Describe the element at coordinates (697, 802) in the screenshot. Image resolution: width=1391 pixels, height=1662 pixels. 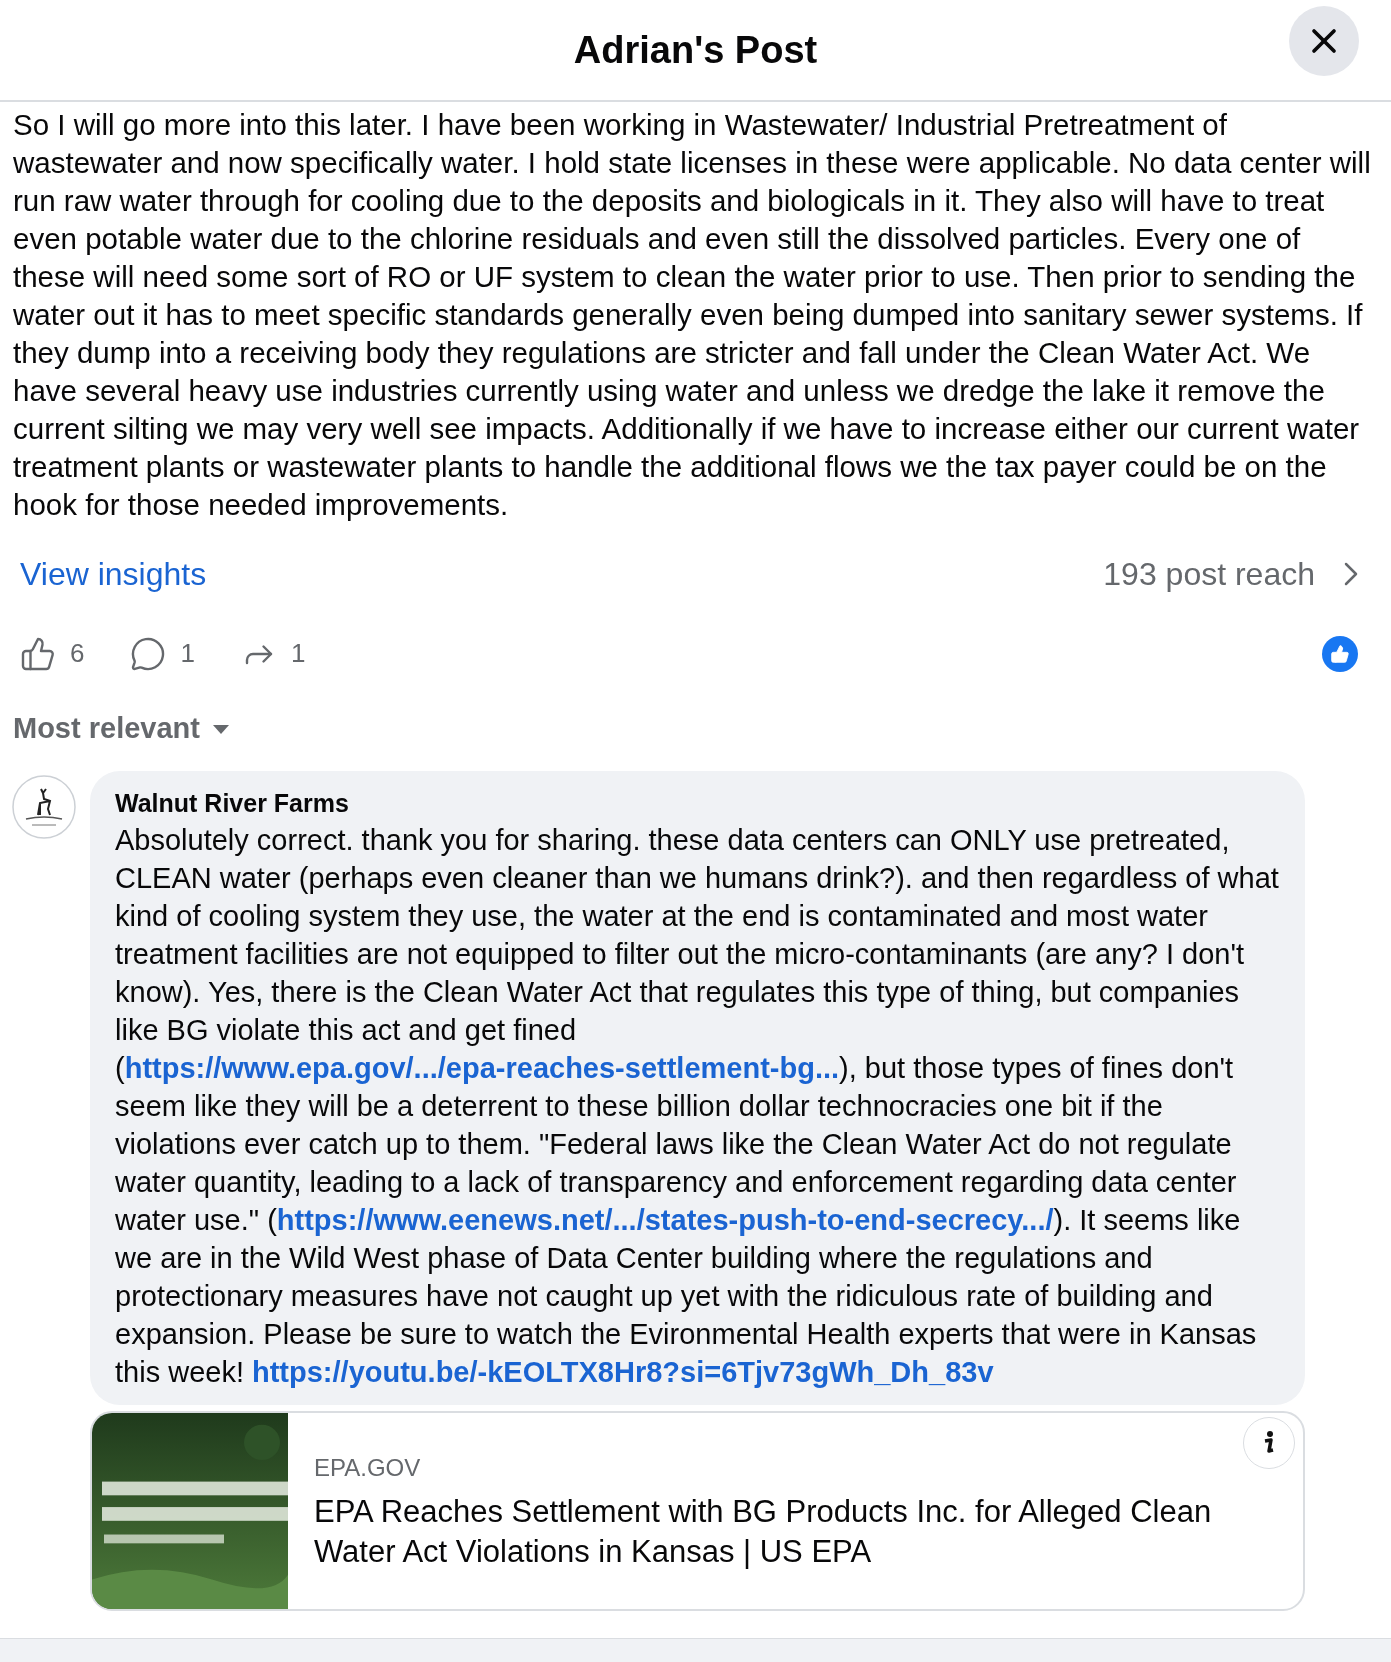
I see `comment-author: Walnut River Farms` at that location.